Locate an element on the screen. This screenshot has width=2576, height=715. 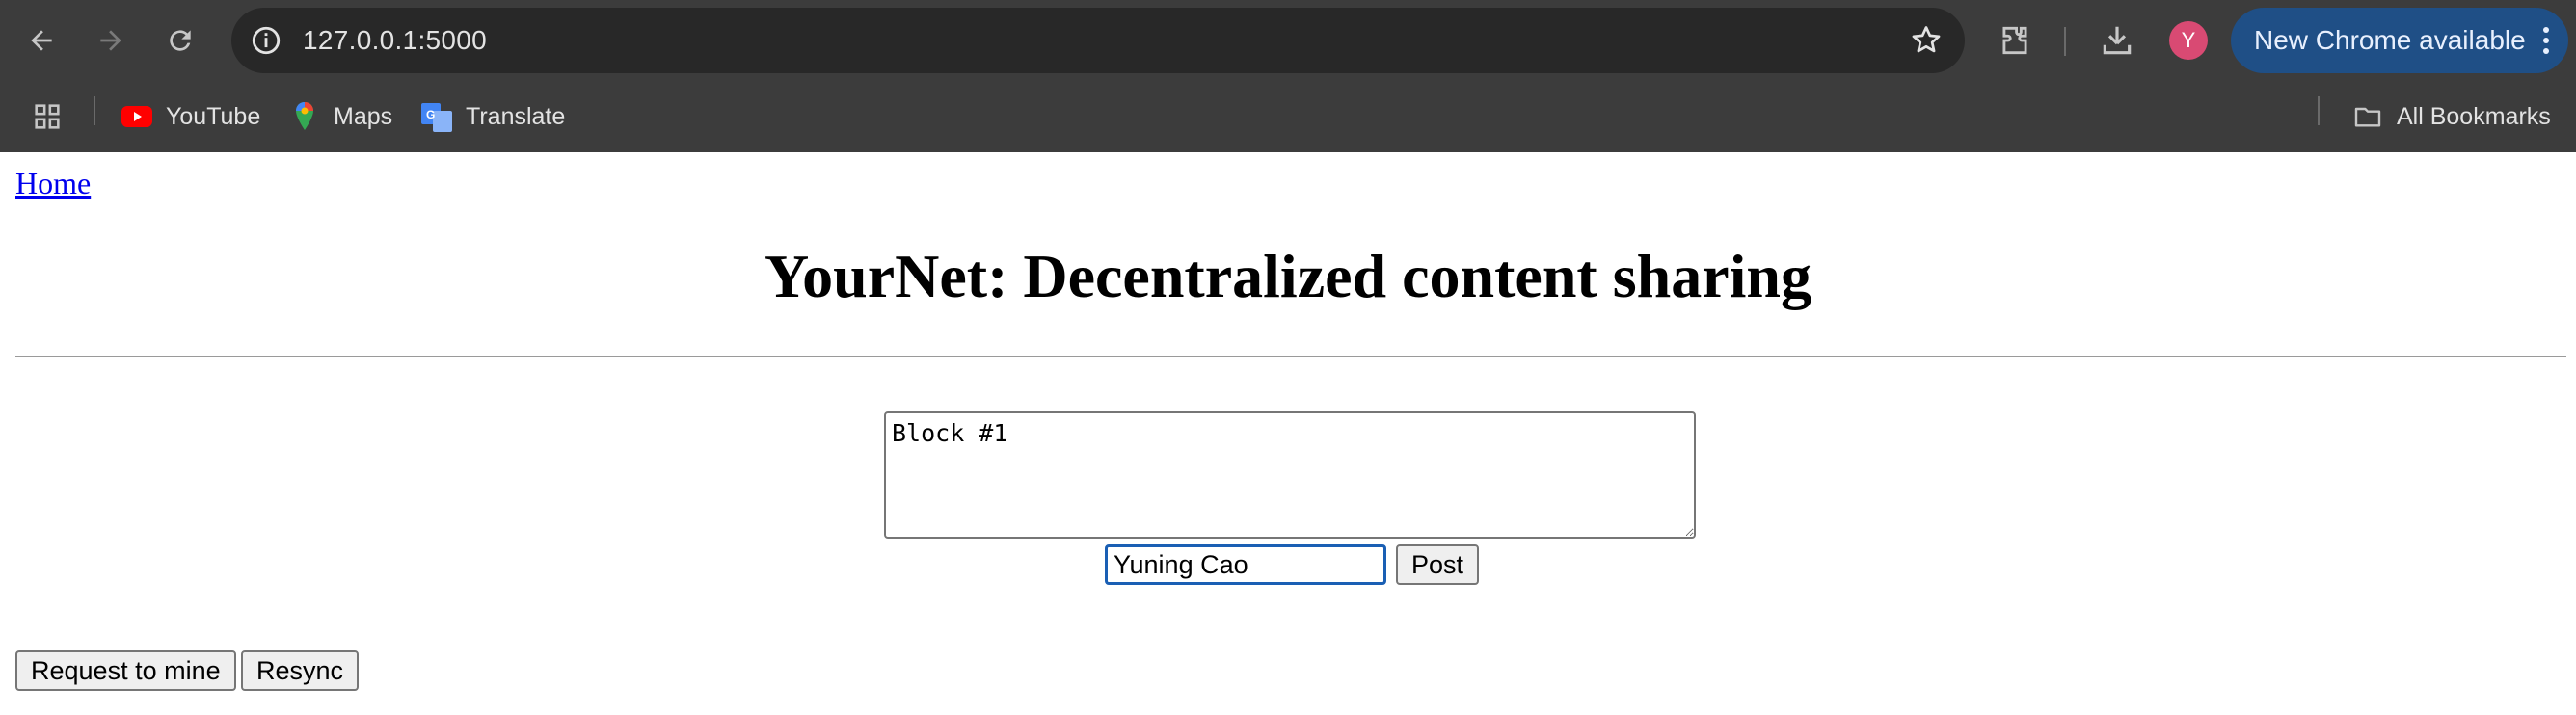
arrow-left-icon is located at coordinates (42, 40).